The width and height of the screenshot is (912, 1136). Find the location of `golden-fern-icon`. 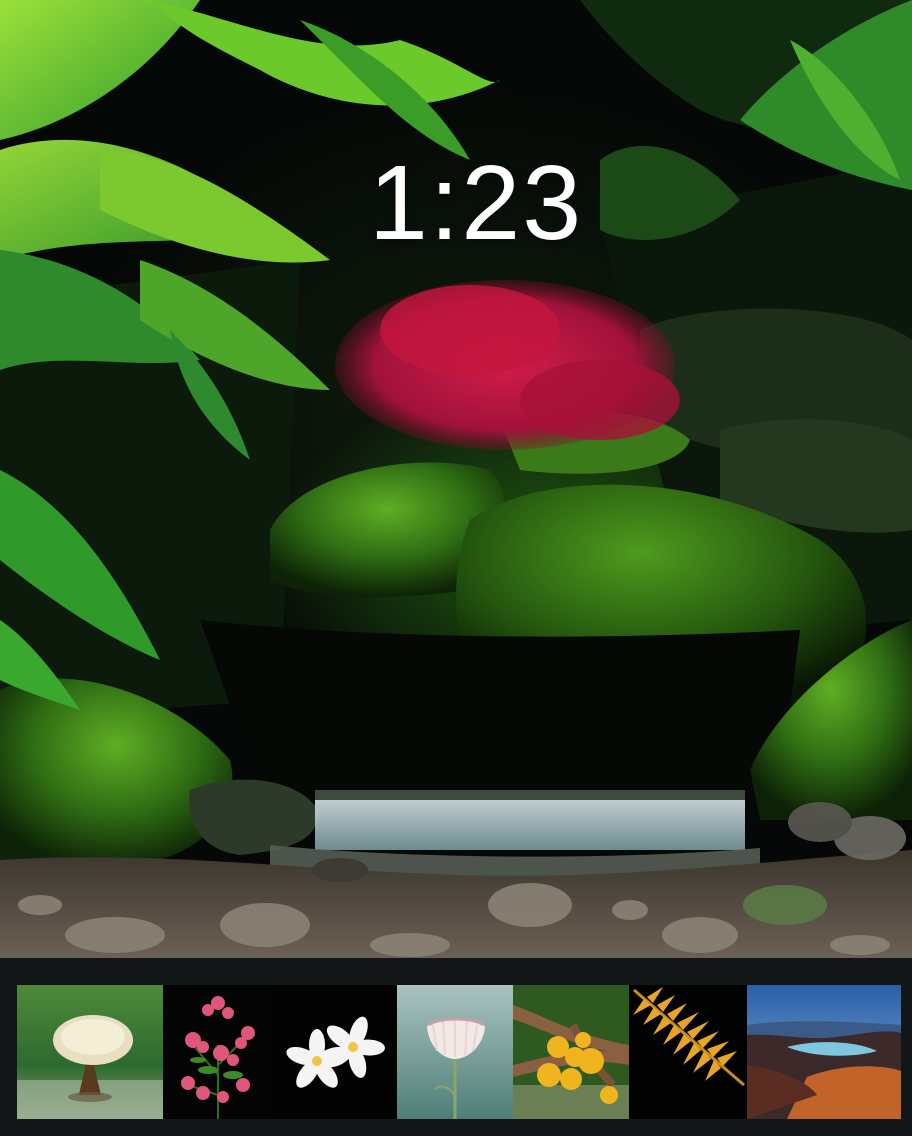

golden-fern-icon is located at coordinates (688, 1052).